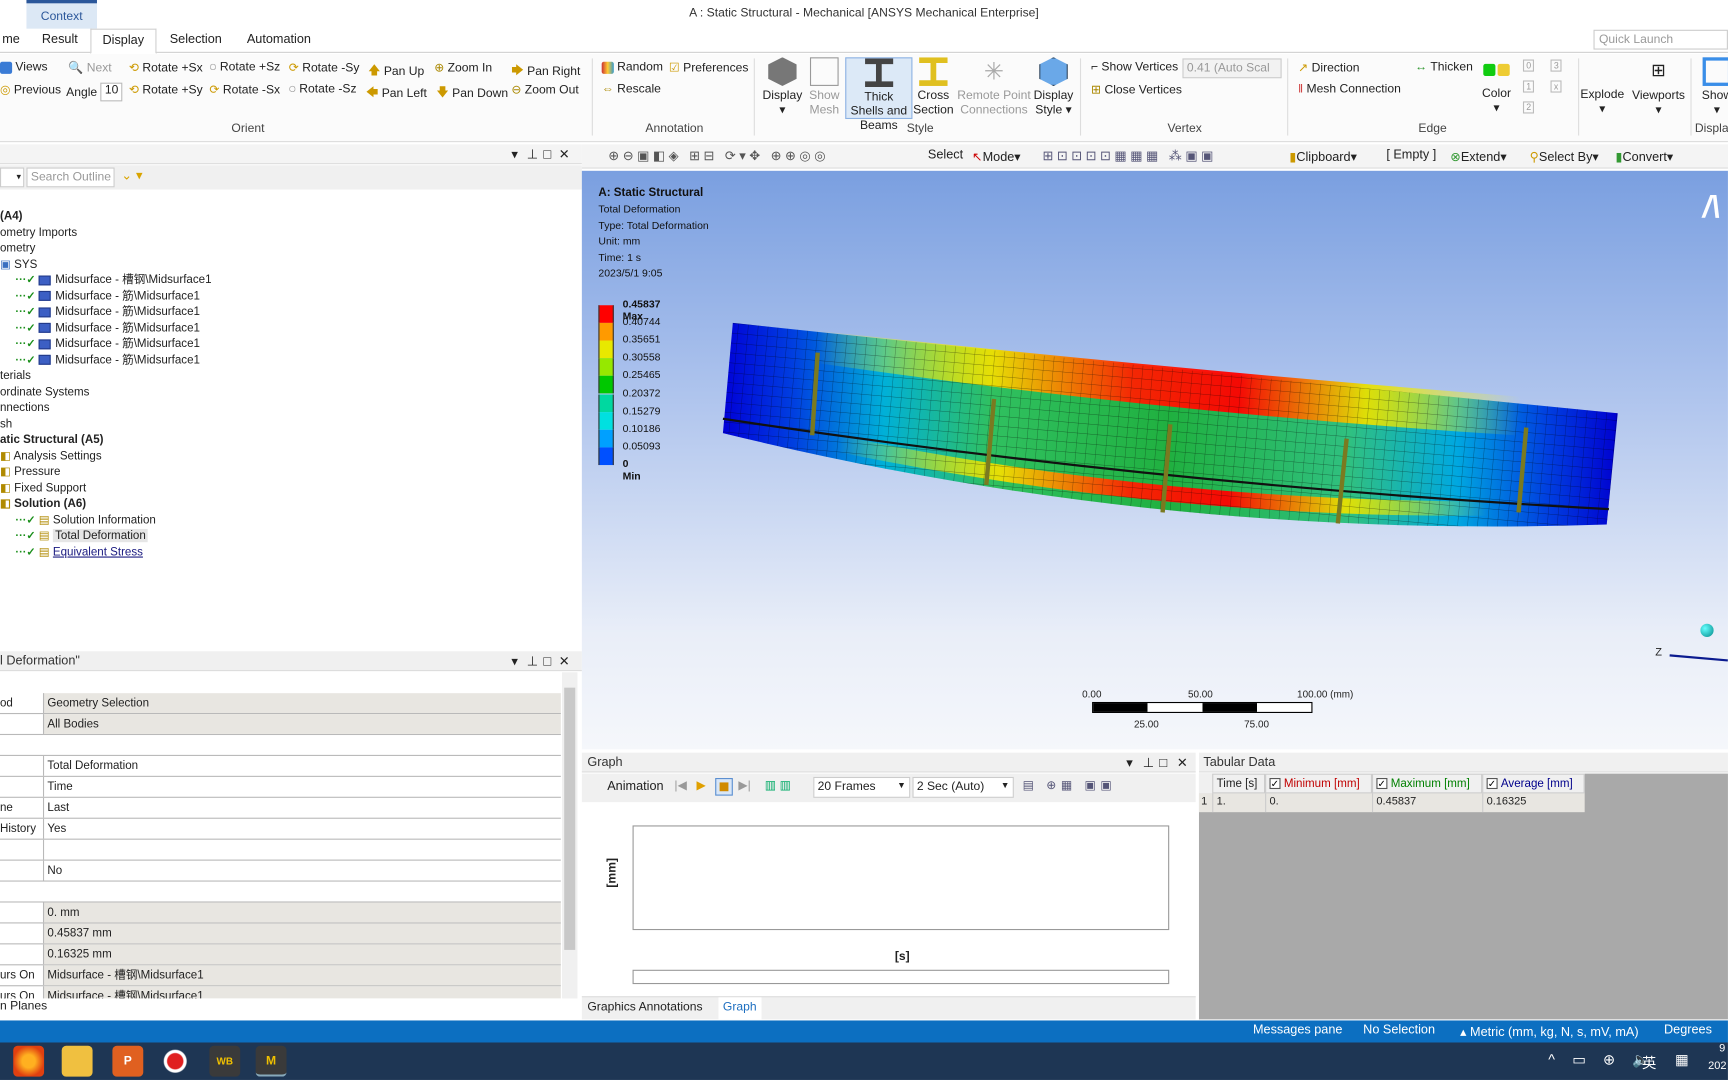 Image resolution: width=1728 pixels, height=1080 pixels. What do you see at coordinates (1430, 783) in the screenshot?
I see `column-header-label: Maximum [mm]` at bounding box center [1430, 783].